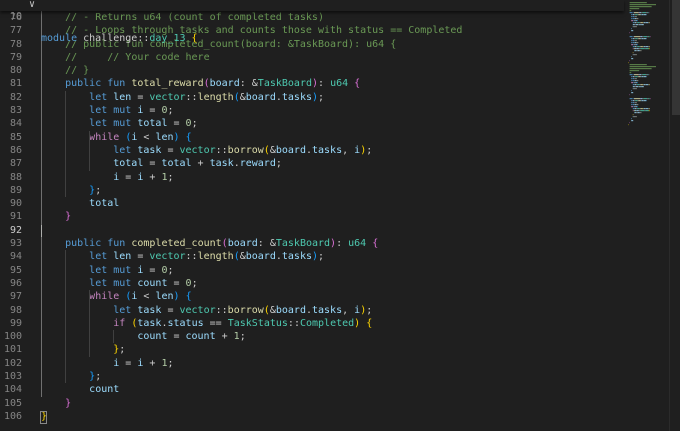 The image size is (680, 431). Describe the element at coordinates (312, 163) in the screenshot. I see `code-line: 87 total = total + task.reward;` at that location.